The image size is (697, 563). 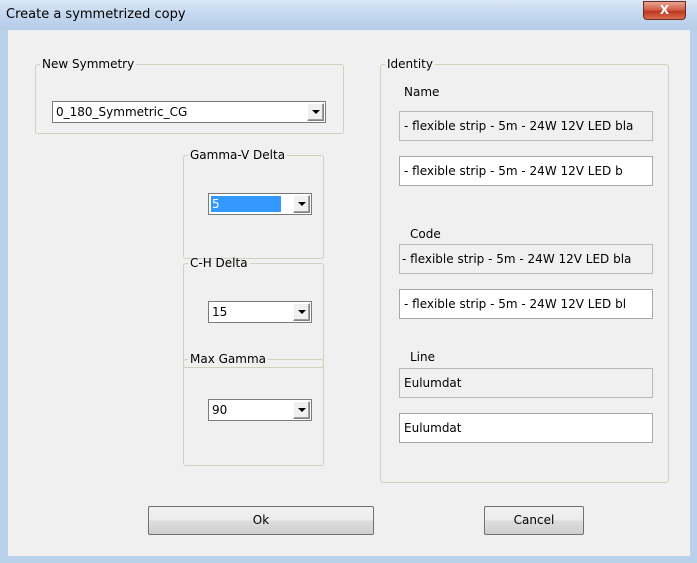 I want to click on line-label: Line, so click(x=423, y=357).